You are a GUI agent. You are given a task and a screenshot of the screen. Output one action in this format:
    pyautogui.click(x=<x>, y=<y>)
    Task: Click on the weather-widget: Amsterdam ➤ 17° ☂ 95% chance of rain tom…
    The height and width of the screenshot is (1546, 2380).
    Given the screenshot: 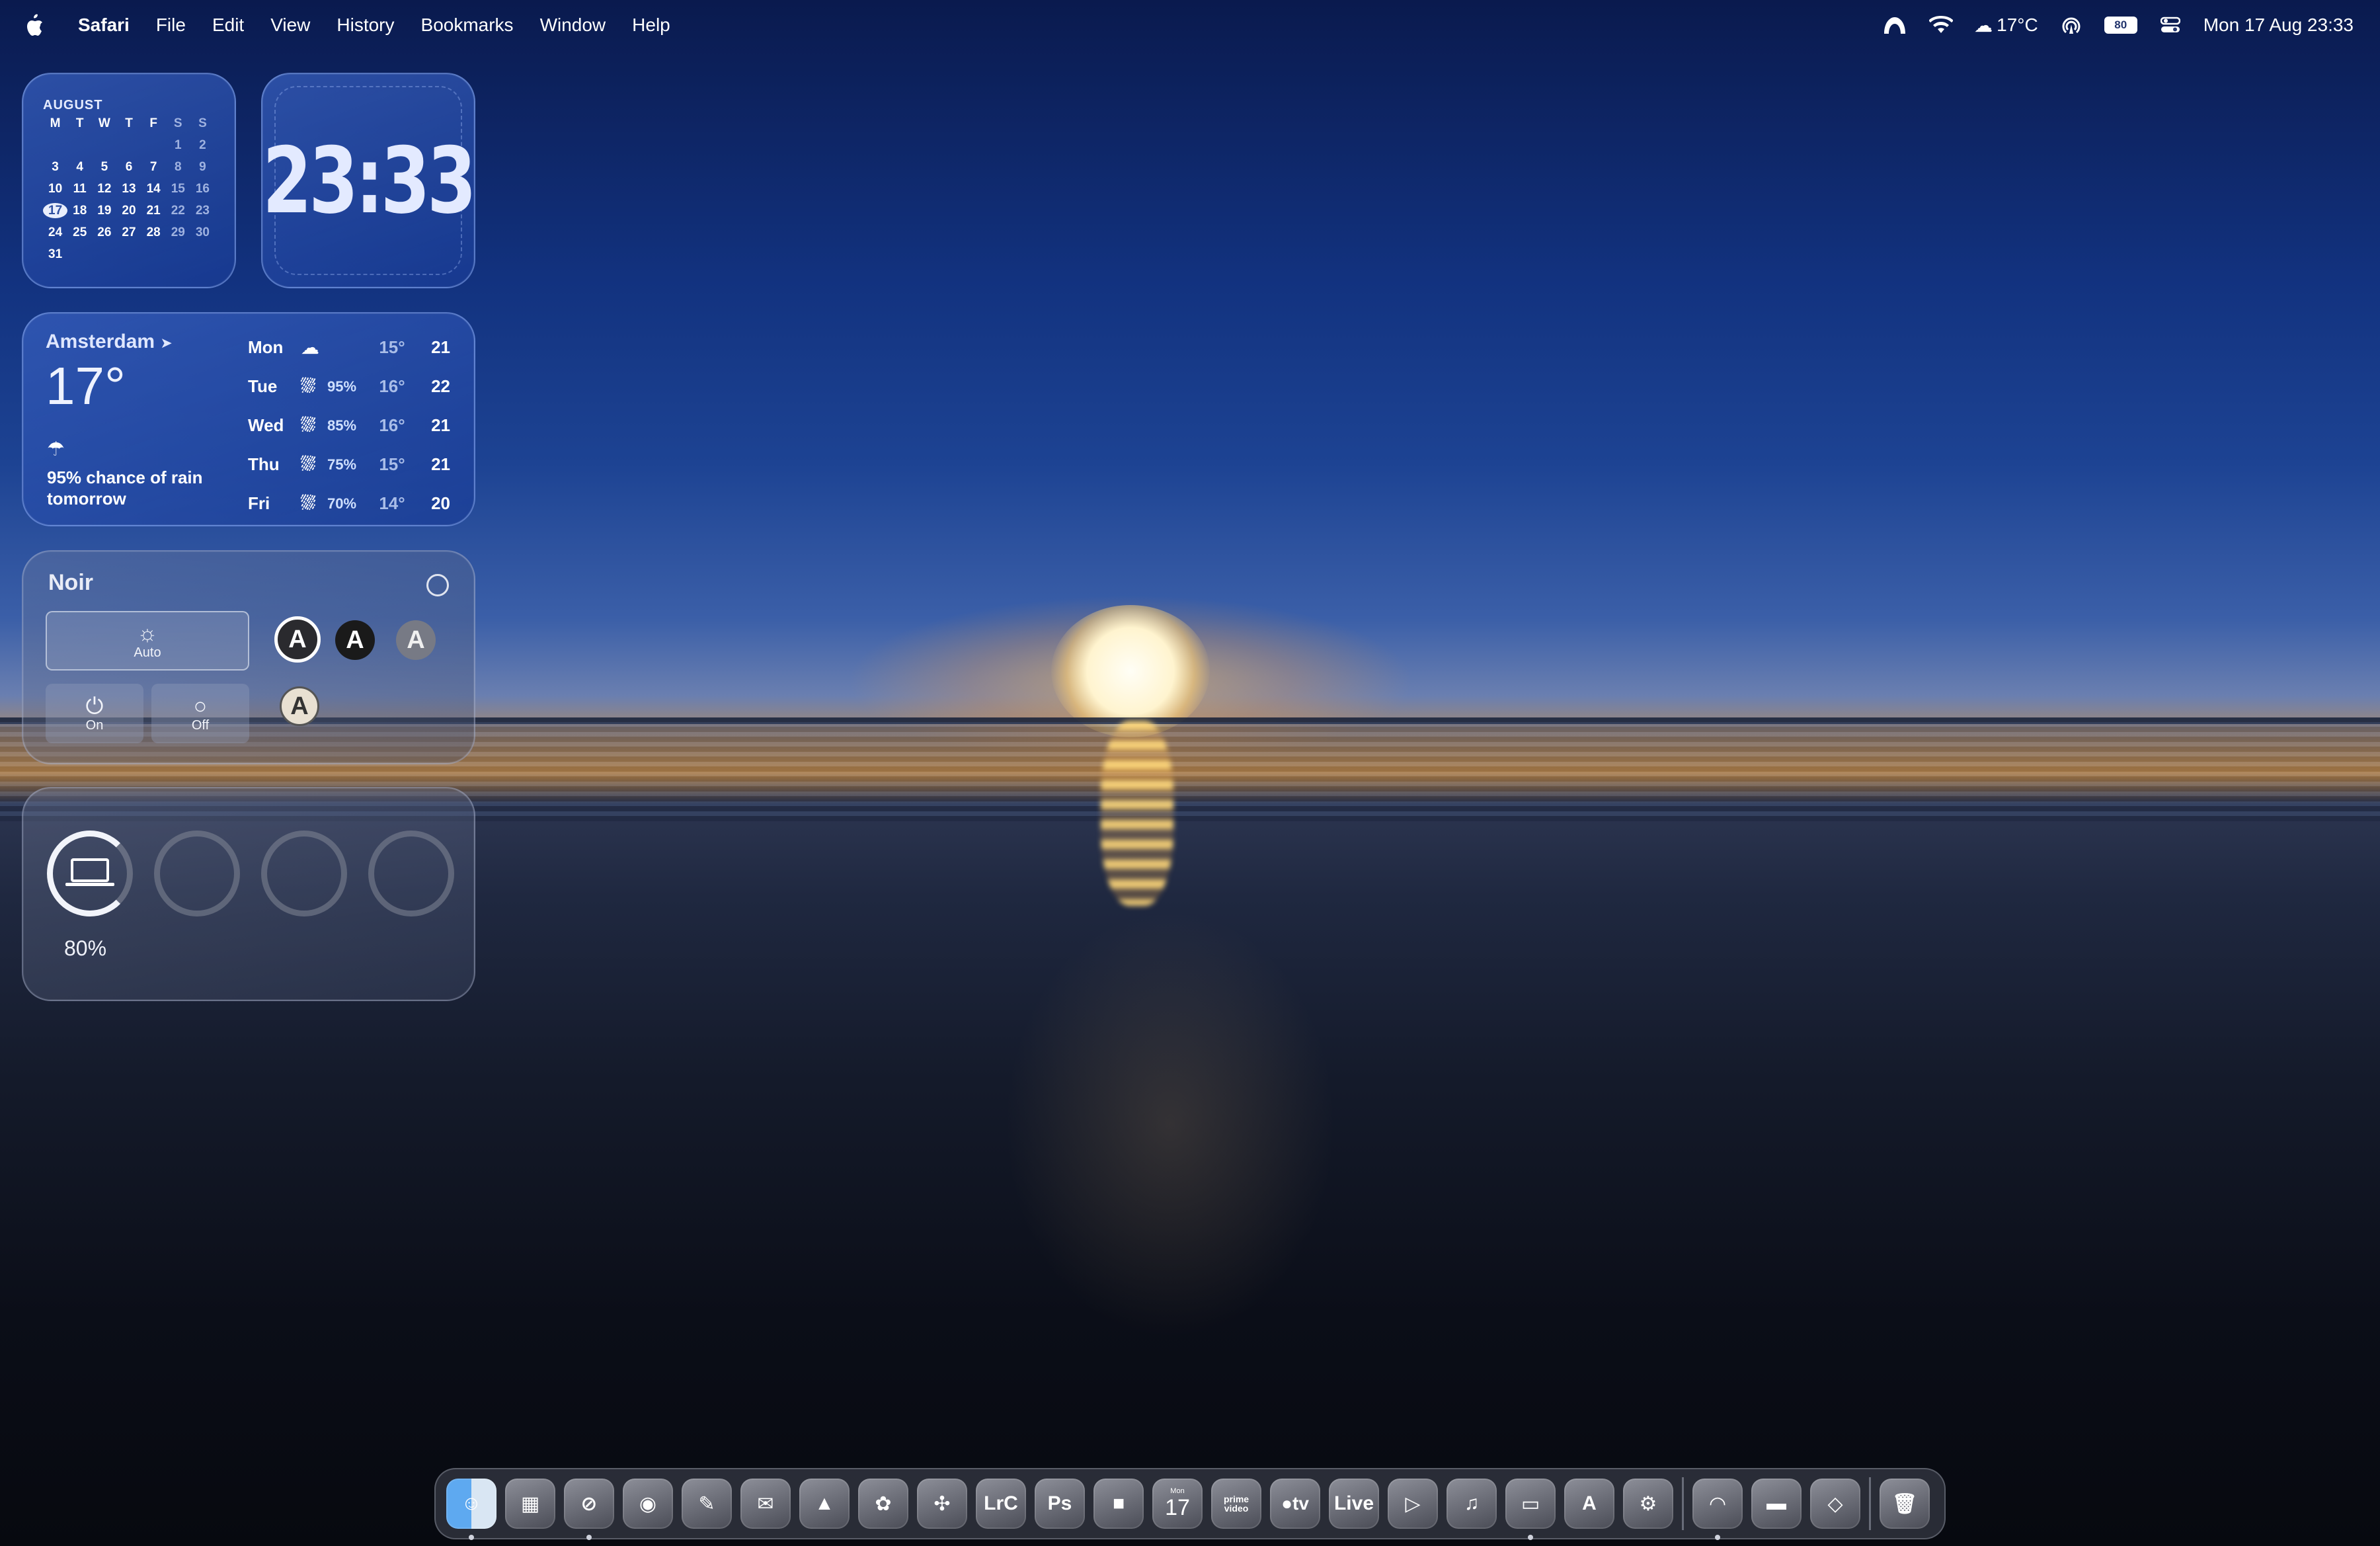 What is the action you would take?
    pyautogui.click(x=248, y=419)
    